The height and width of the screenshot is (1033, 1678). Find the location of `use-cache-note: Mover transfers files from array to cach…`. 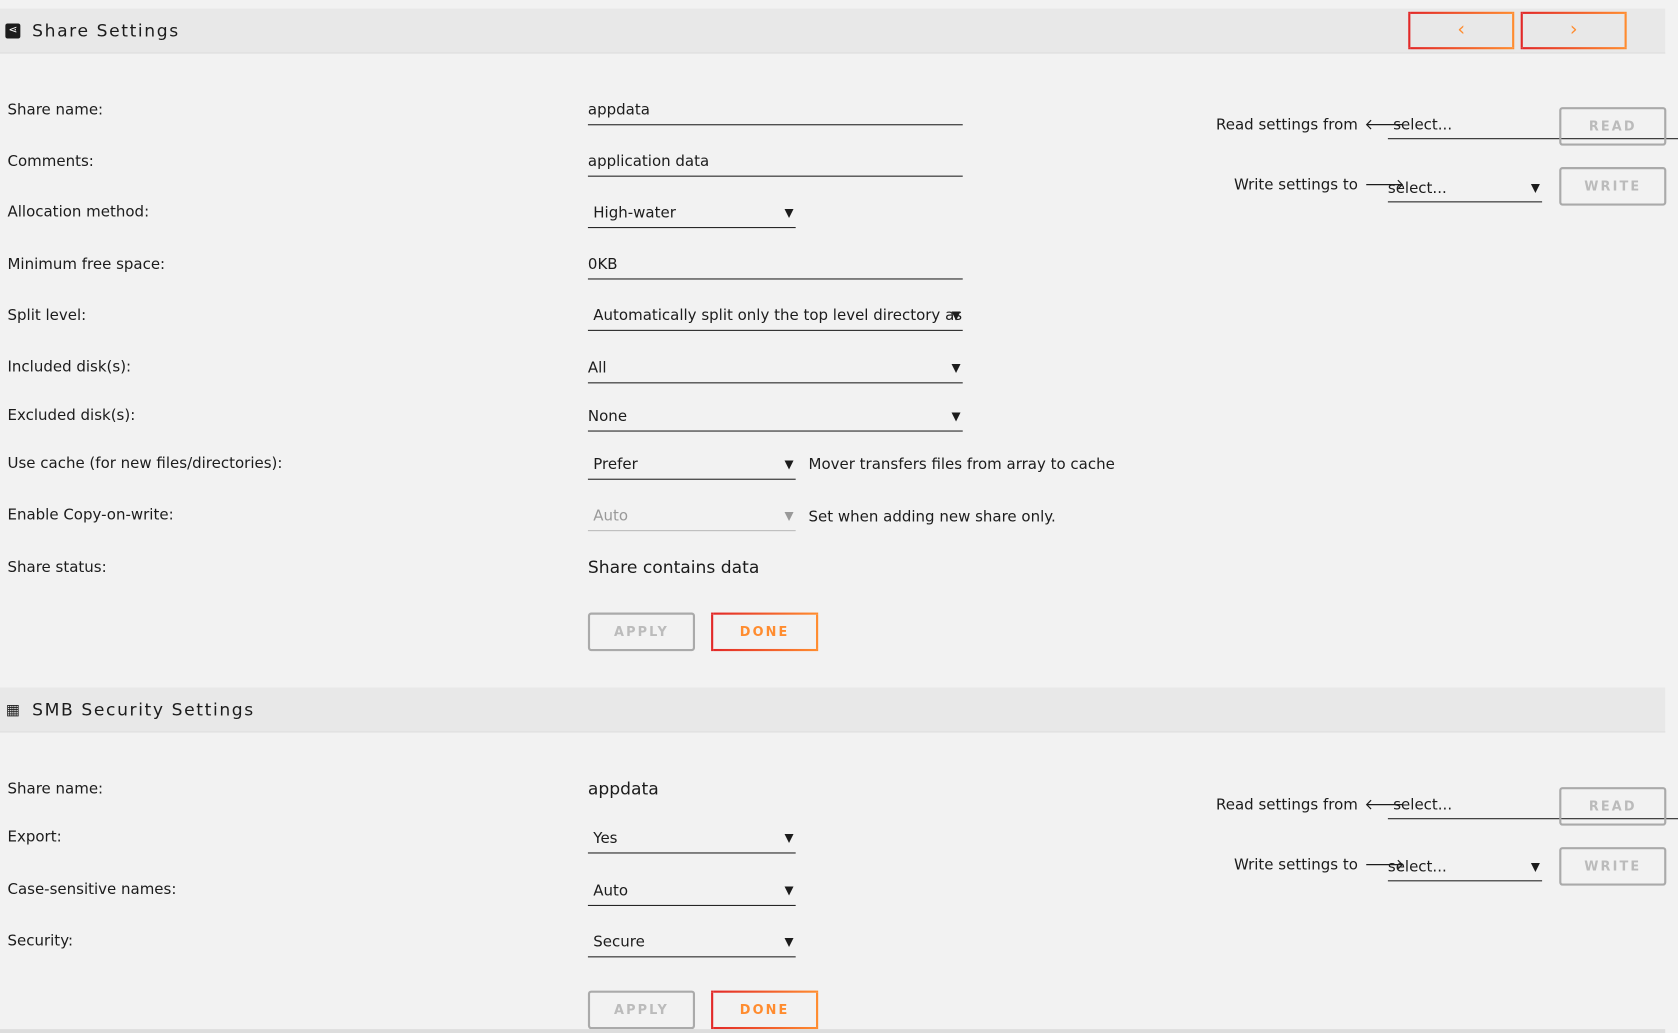

use-cache-note: Mover transfers files from array to cach… is located at coordinates (961, 465).